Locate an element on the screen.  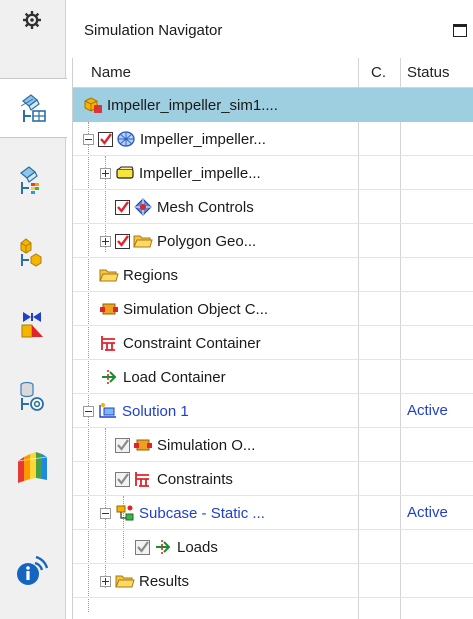
tree-item-label: Solution 1 is located at coordinates (155, 411).